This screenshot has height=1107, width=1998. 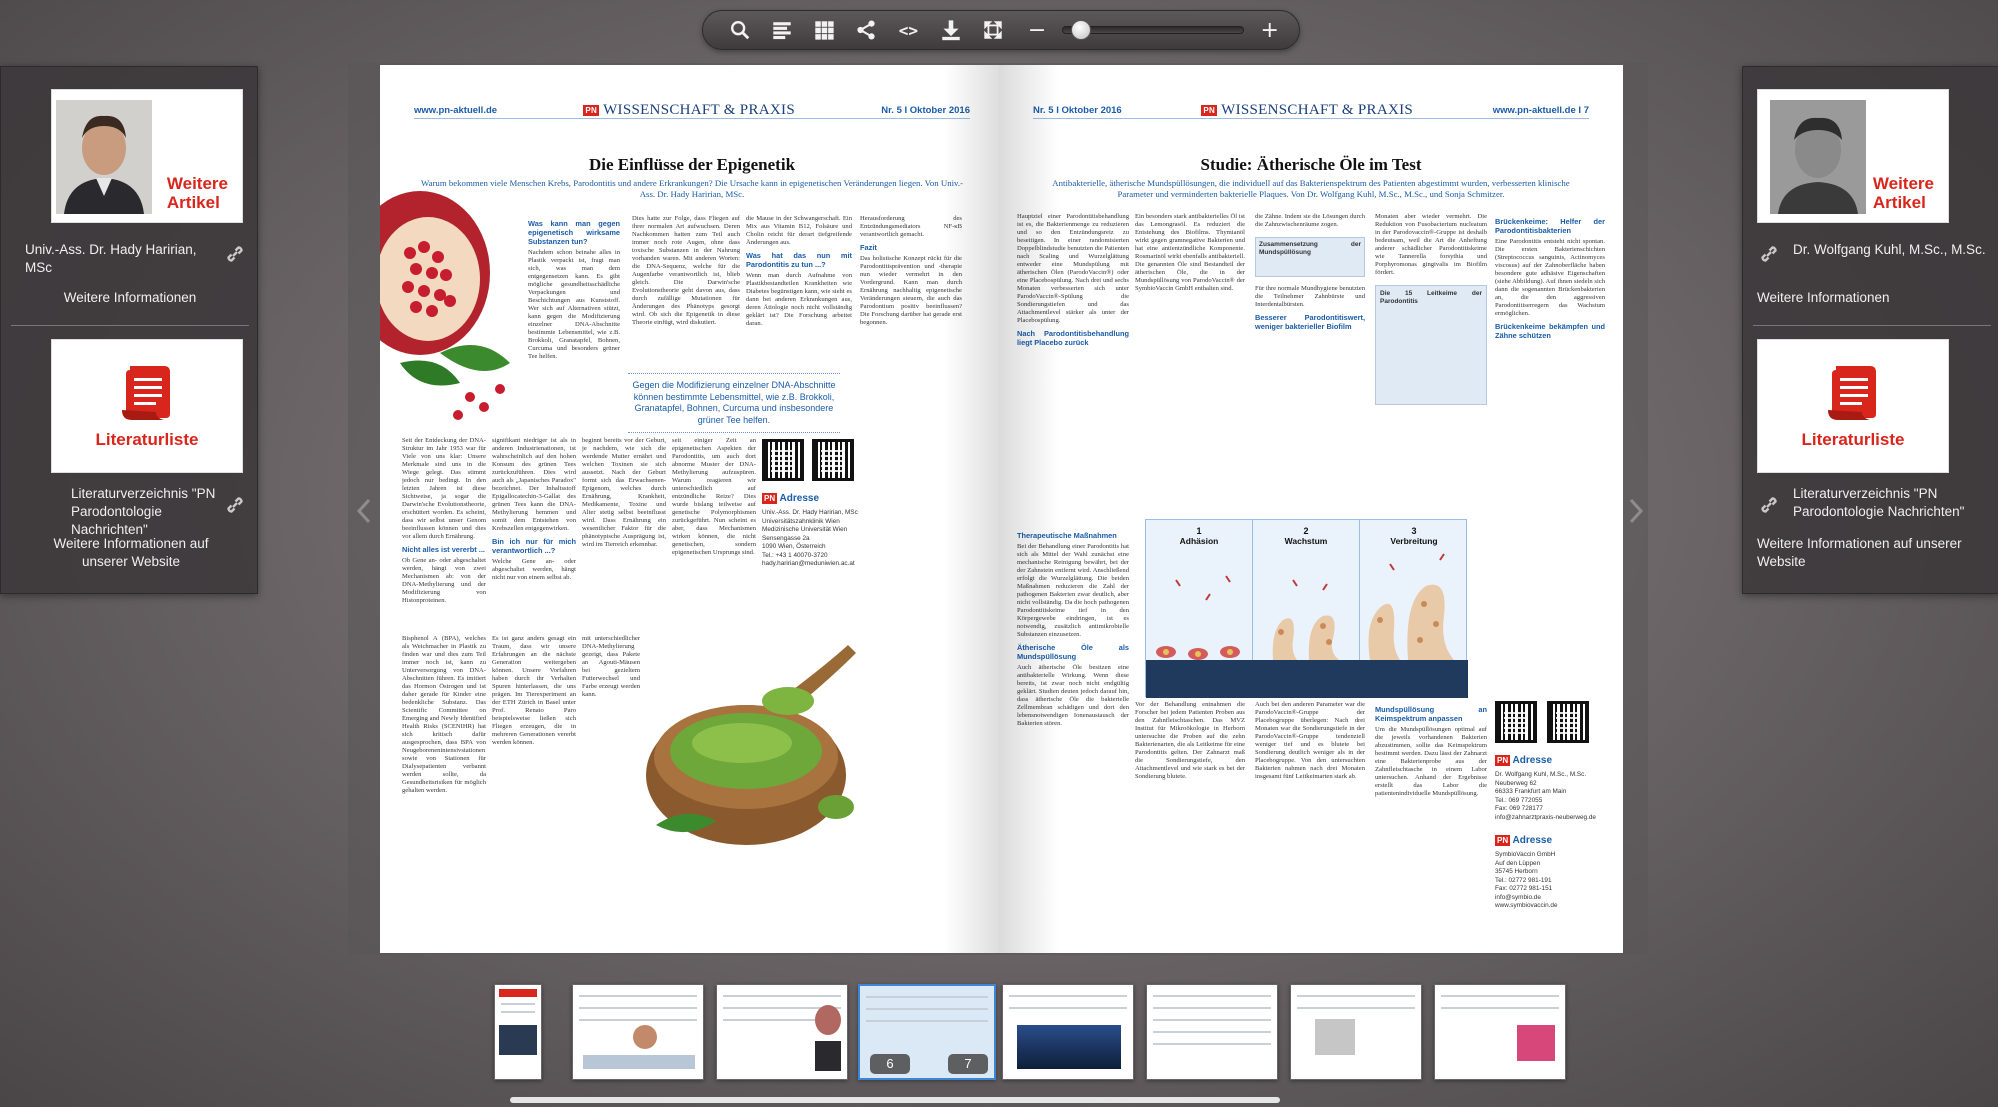 What do you see at coordinates (1081, 30) in the screenshot?
I see `zoom-slider-handle` at bounding box center [1081, 30].